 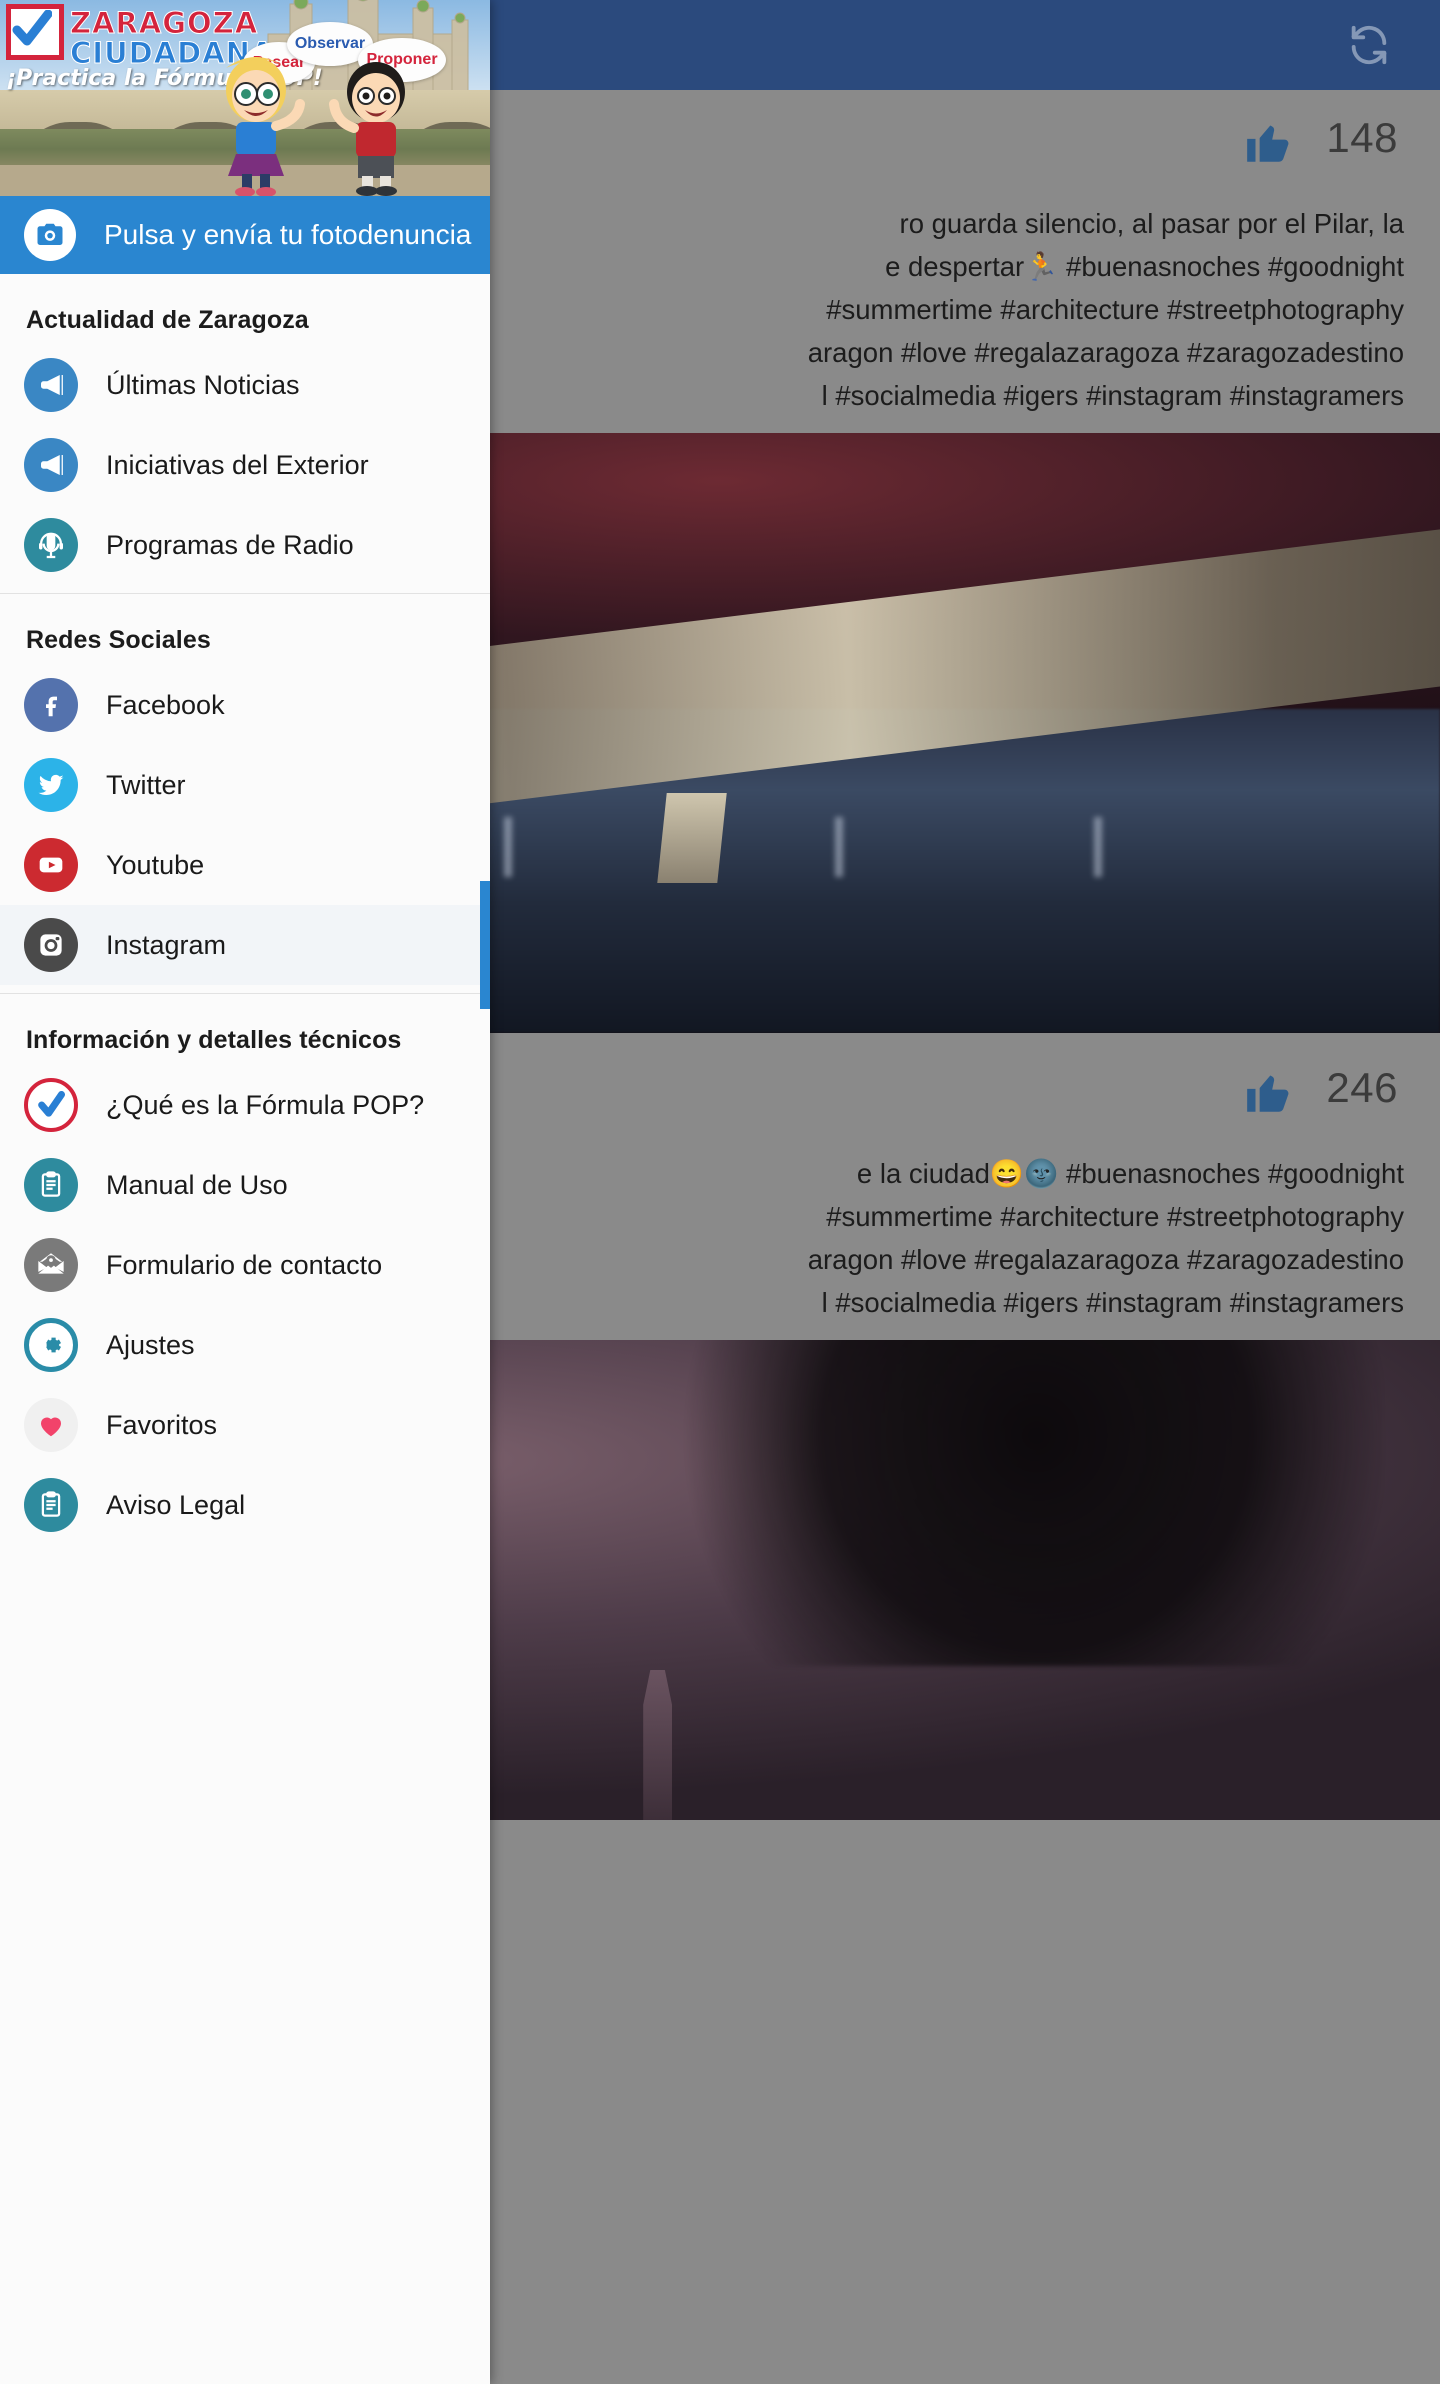 What do you see at coordinates (165, 704) in the screenshot?
I see `menu-item-label: Facebook` at bounding box center [165, 704].